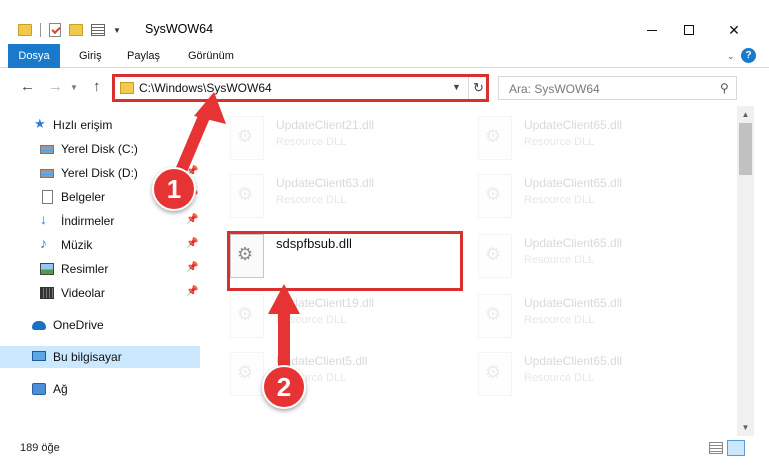 The image size is (769, 466). What do you see at coordinates (745, 114) in the screenshot?
I see `scroll-up-icon: ▲` at bounding box center [745, 114].